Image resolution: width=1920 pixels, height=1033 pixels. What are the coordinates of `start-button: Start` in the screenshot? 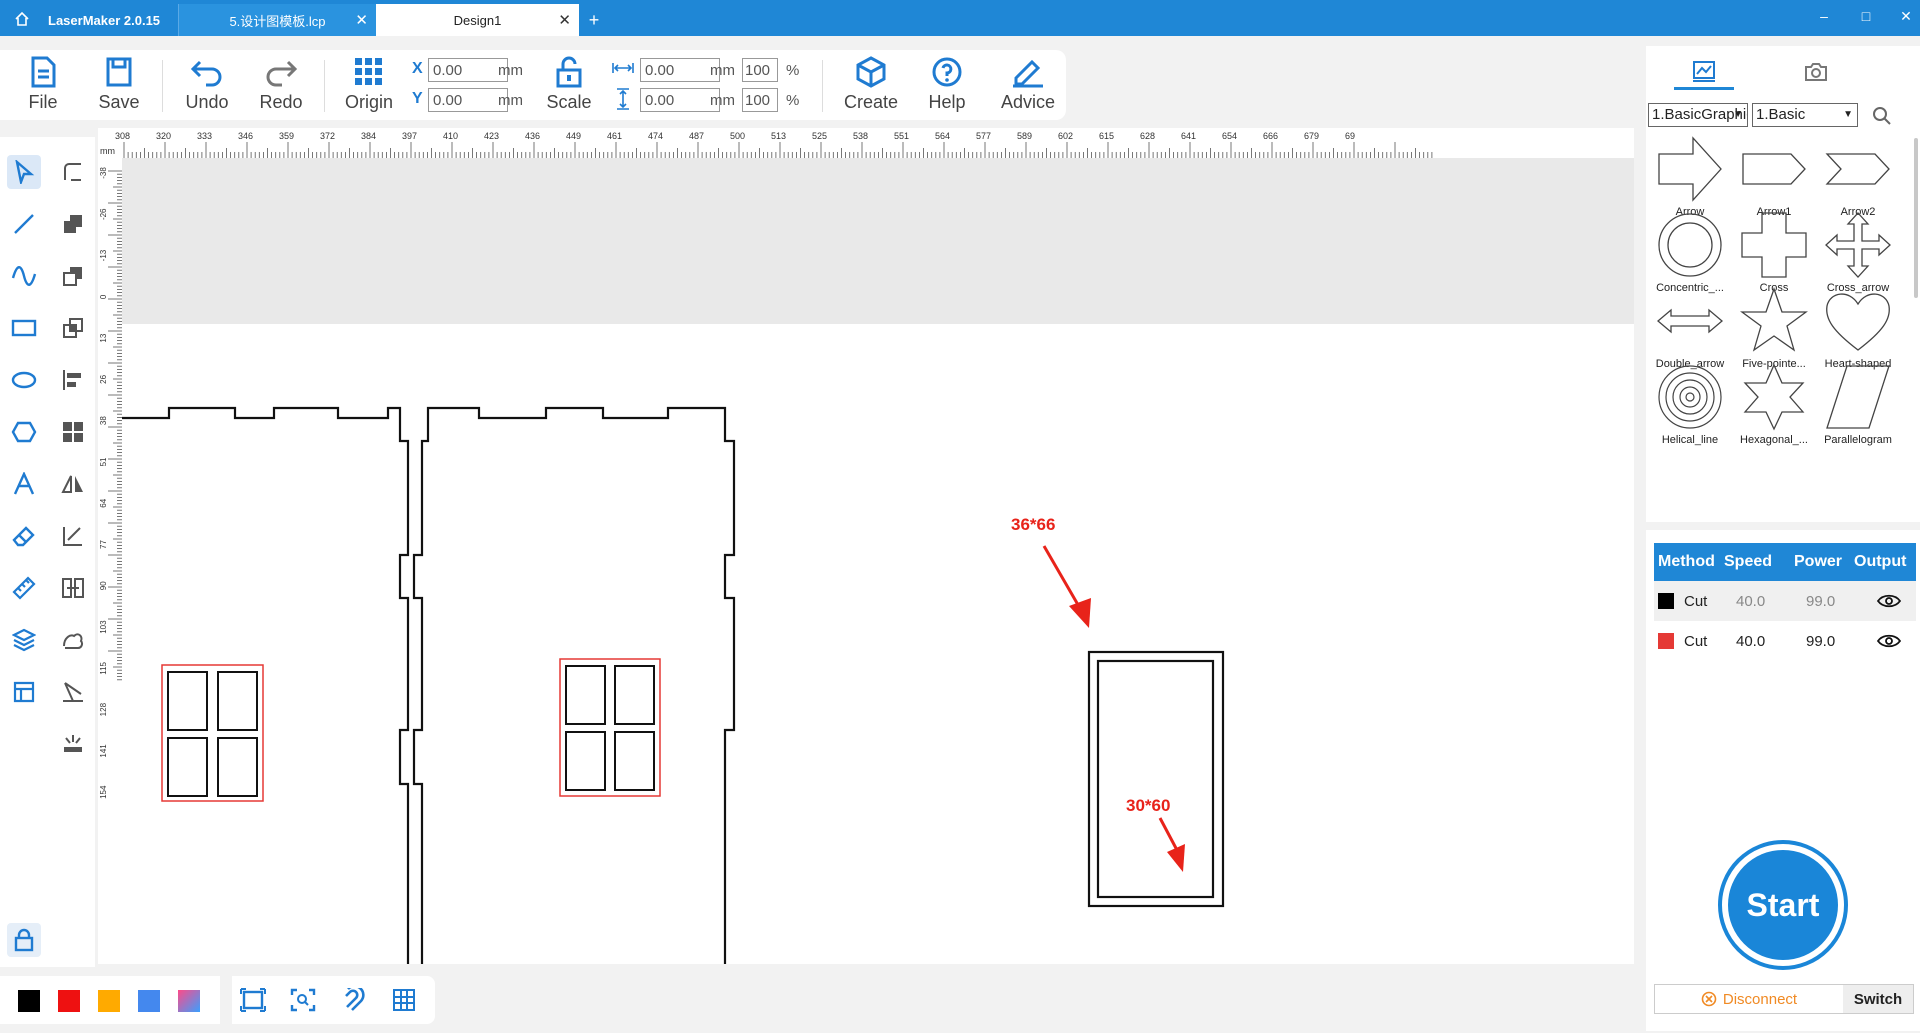 It's located at (1783, 905).